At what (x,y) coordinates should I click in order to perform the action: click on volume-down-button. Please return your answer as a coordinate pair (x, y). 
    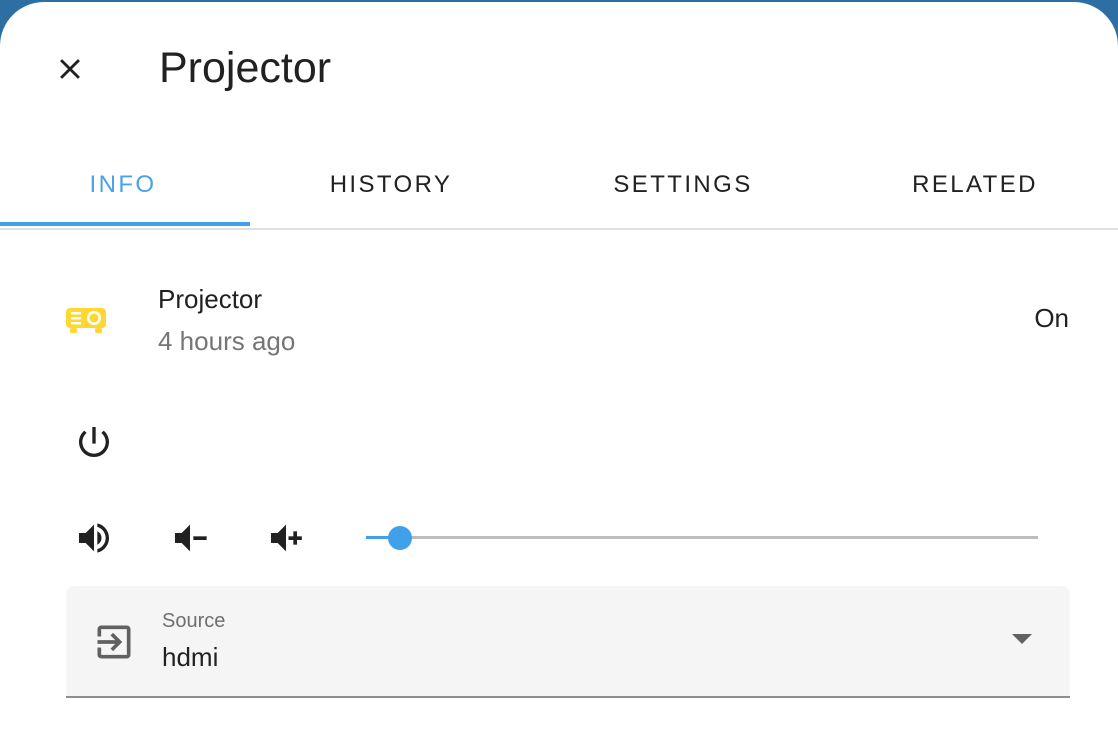
    Looking at the image, I should click on (190, 538).